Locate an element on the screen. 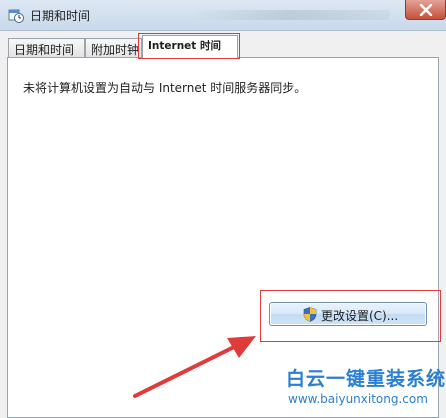 This screenshot has height=418, width=446. window-title: 日期和时间 is located at coordinates (60, 16).